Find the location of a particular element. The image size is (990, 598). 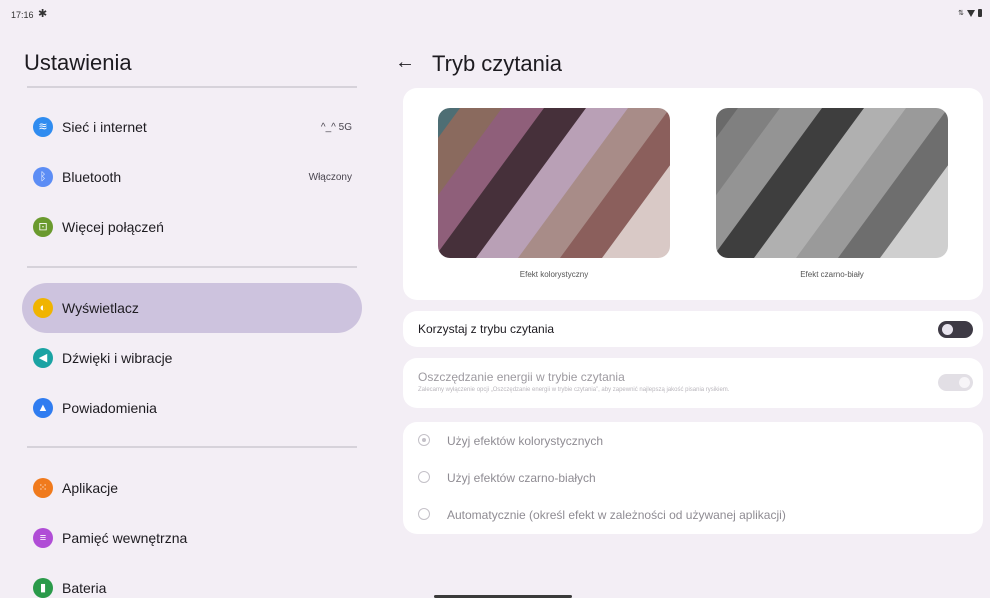

sound-icon: ◀ is located at coordinates (43, 358).